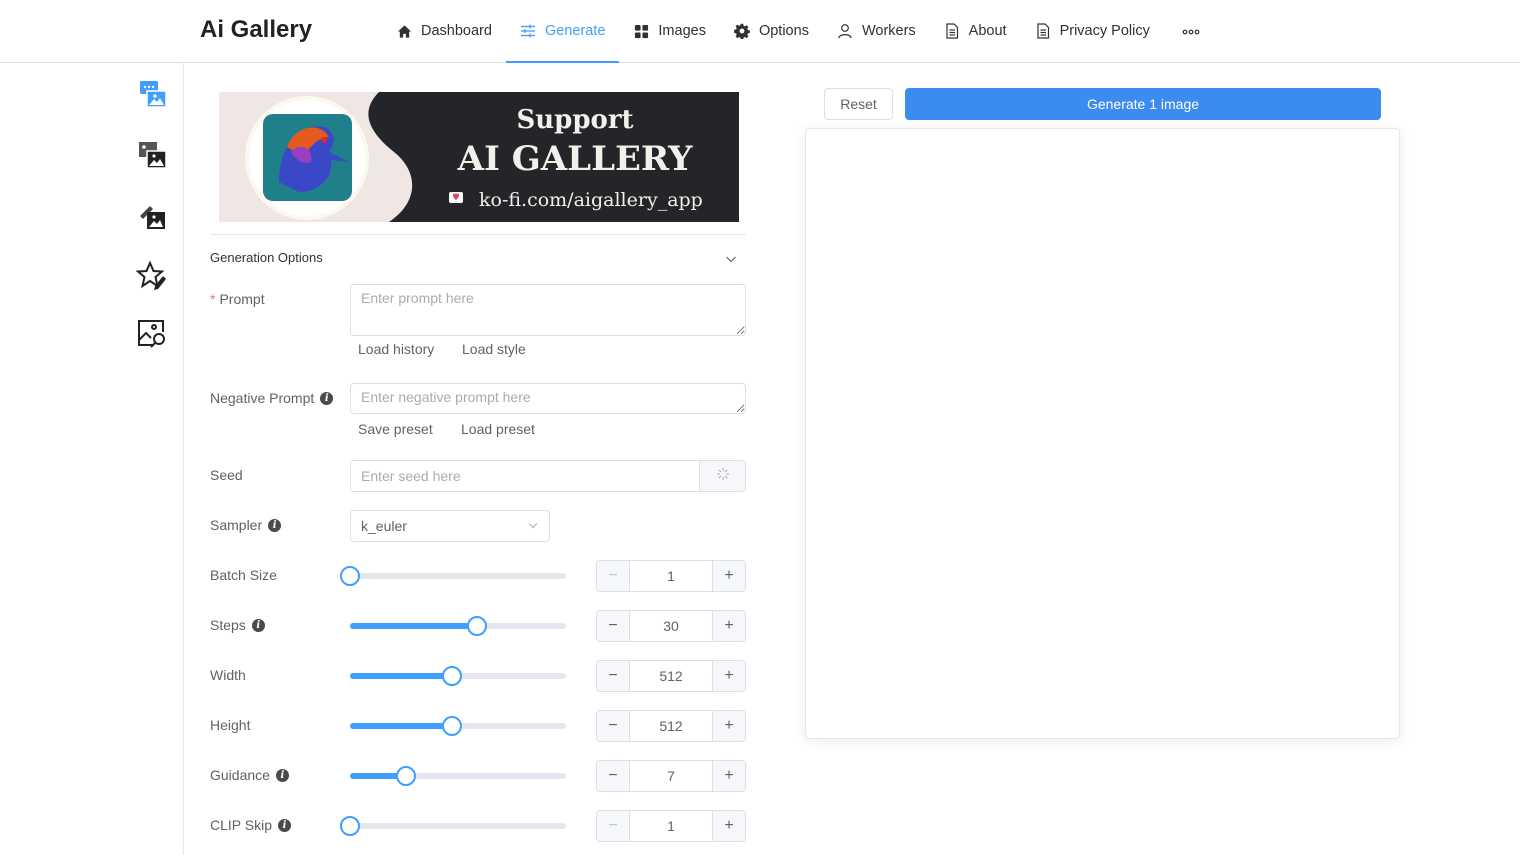 The image size is (1520, 855). What do you see at coordinates (574, 120) in the screenshot?
I see `banner-line1: Support` at bounding box center [574, 120].